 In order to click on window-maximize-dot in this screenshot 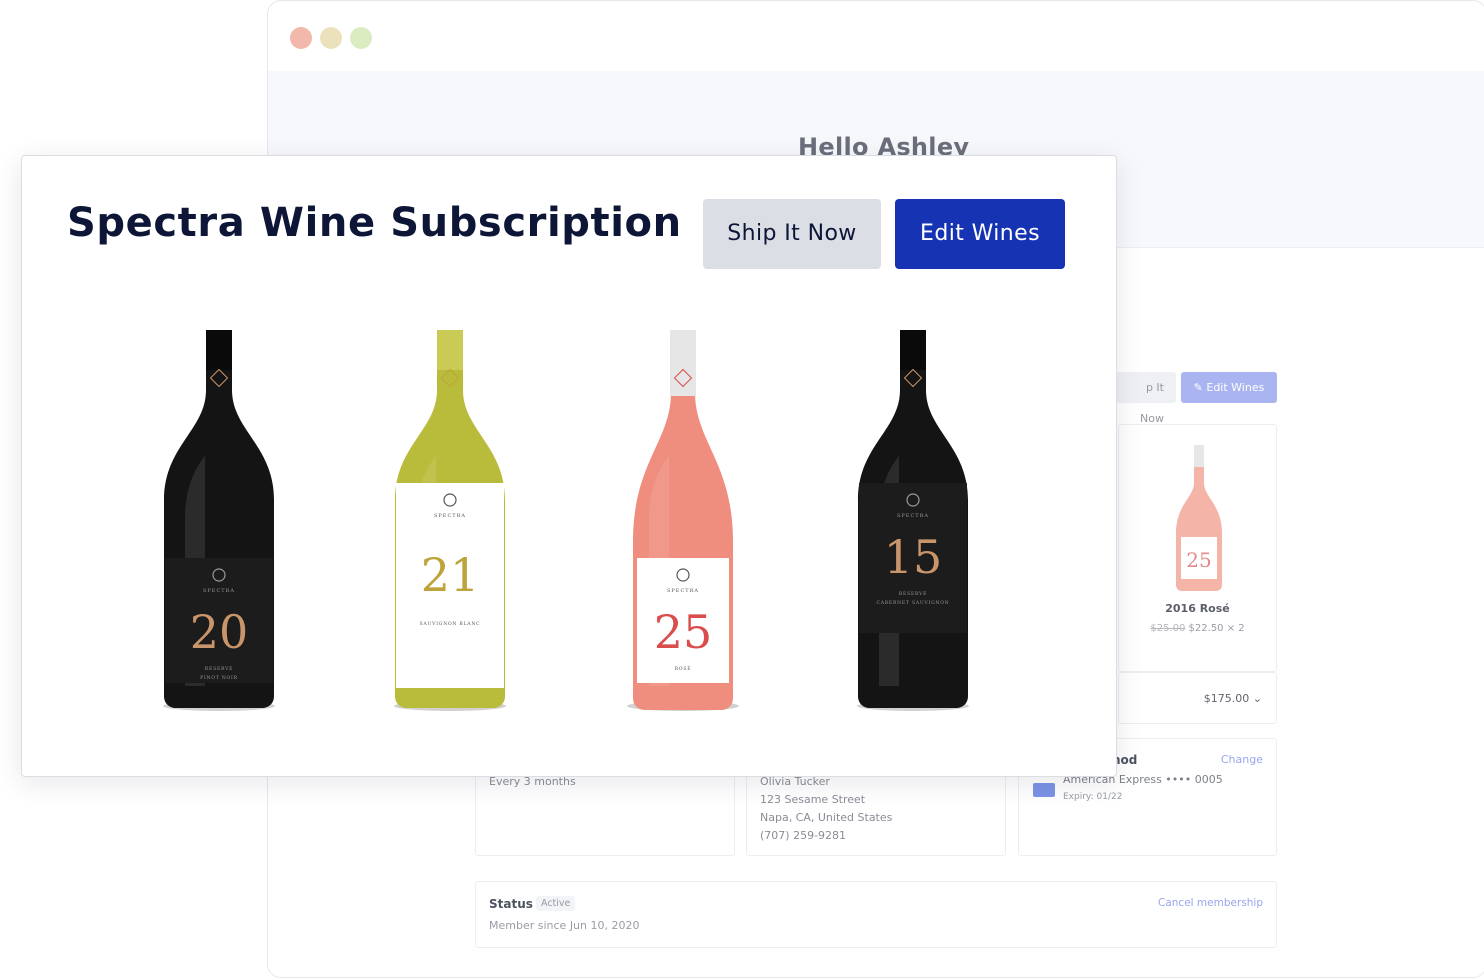, I will do `click(361, 38)`.